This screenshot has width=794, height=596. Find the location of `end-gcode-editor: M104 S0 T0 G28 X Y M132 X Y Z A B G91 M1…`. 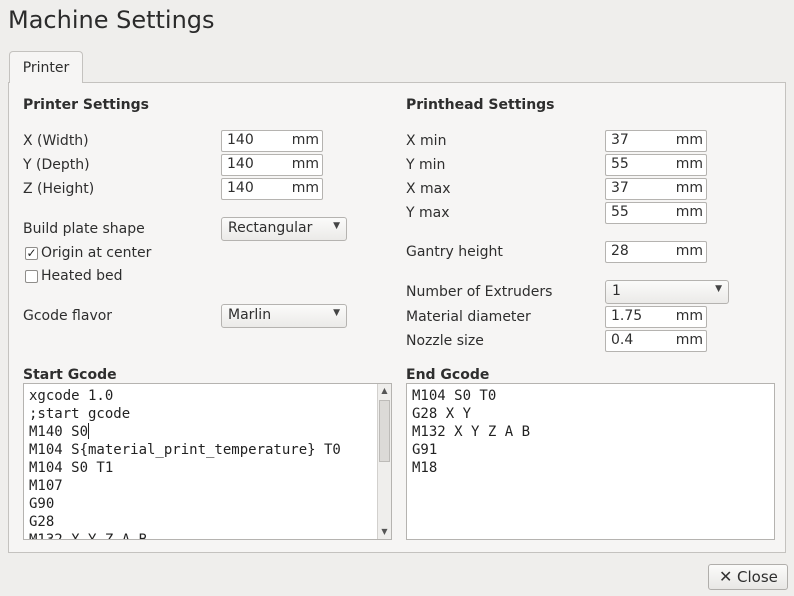

end-gcode-editor: M104 S0 T0 G28 X Y M132 X Y Z A B G91 M1… is located at coordinates (590, 461).